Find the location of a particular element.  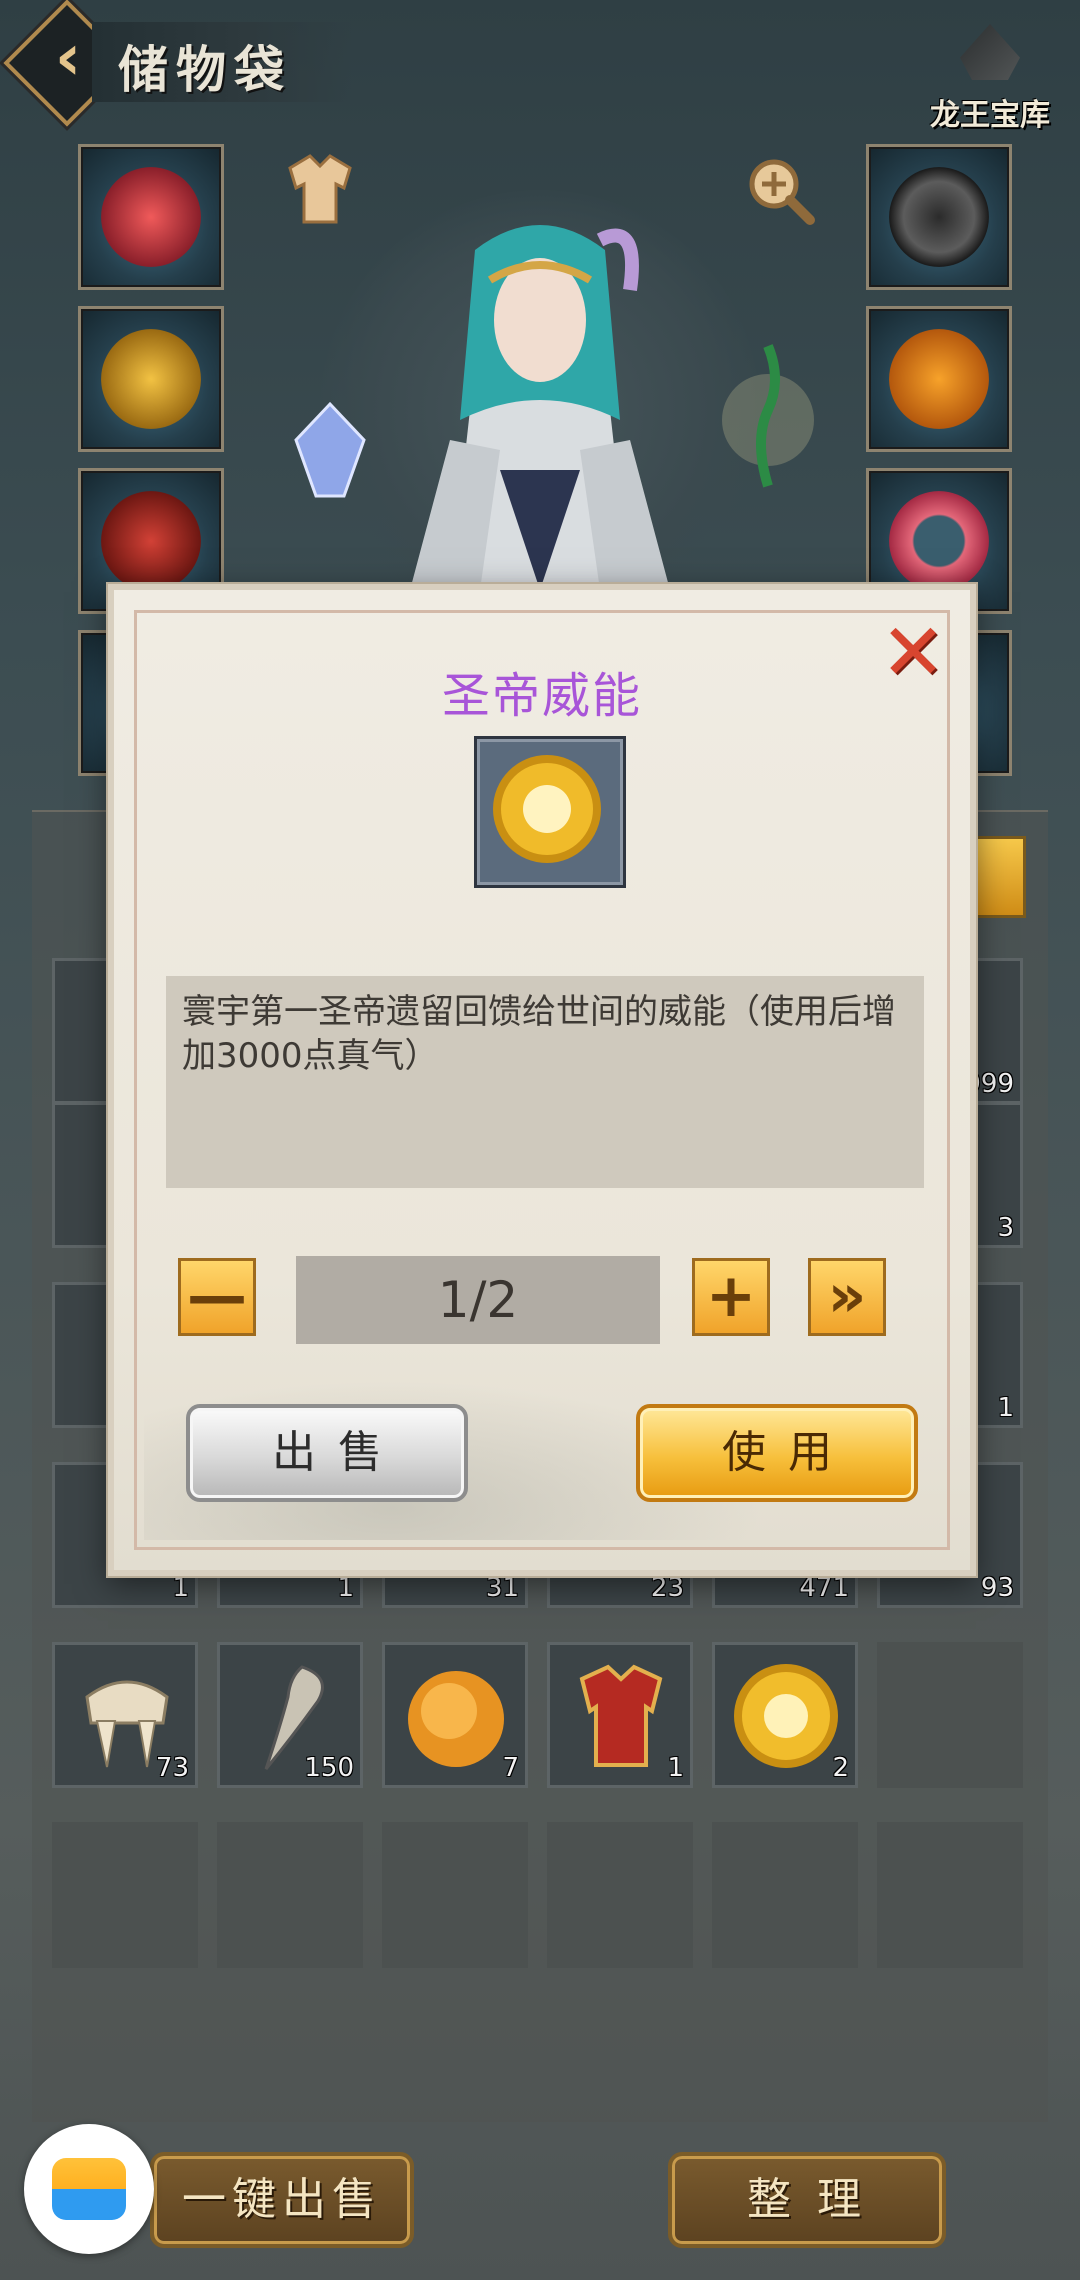

decrease-quantity-button: — is located at coordinates (217, 1297).